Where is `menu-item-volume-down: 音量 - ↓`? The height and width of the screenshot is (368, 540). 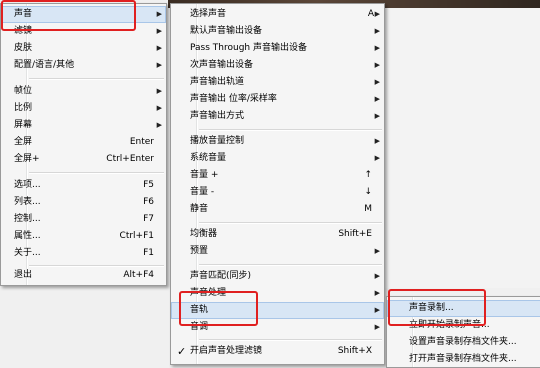 menu-item-volume-down: 音量 - ↓ is located at coordinates (277, 192).